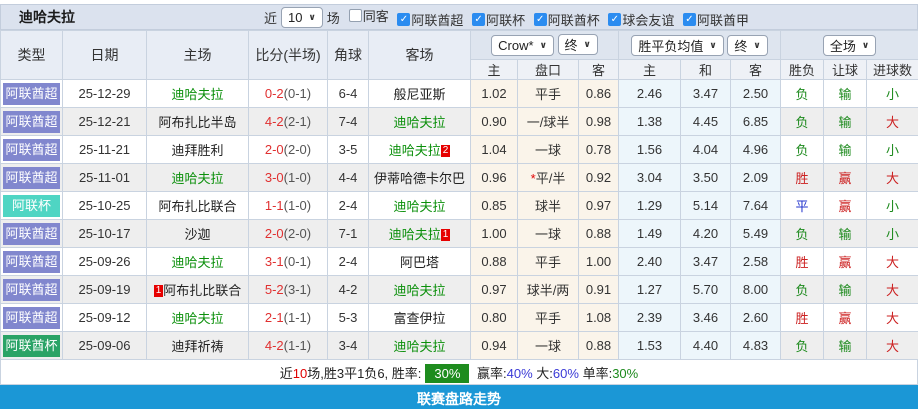  I want to click on asian-odds-time-select: 终 ∨, so click(577, 44).